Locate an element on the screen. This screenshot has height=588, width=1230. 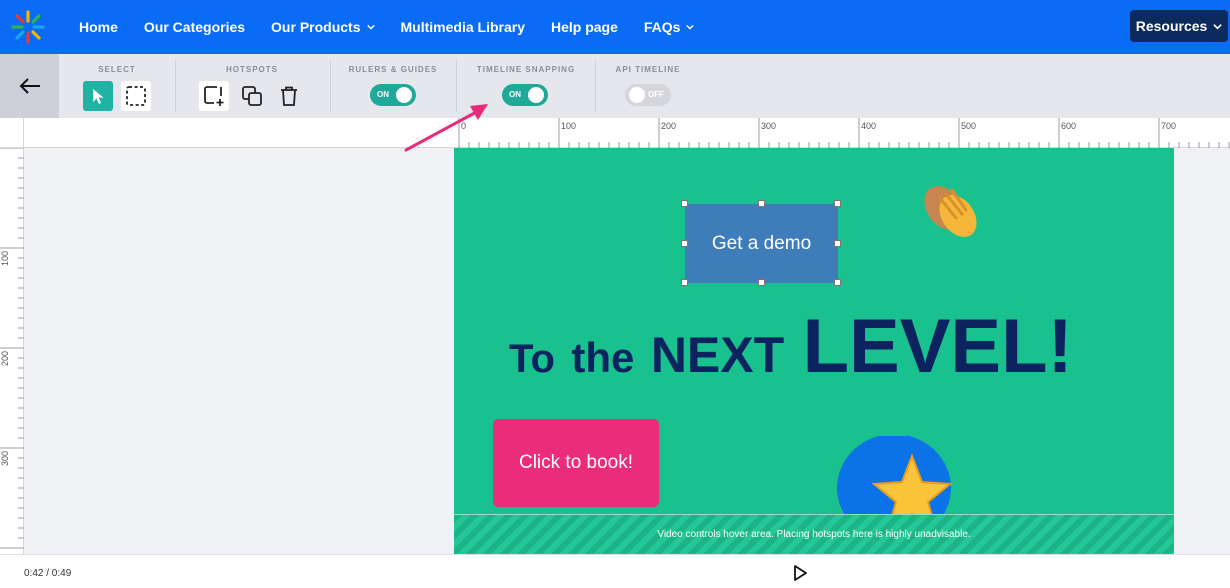
clapping-hands-icon is located at coordinates (950, 211).